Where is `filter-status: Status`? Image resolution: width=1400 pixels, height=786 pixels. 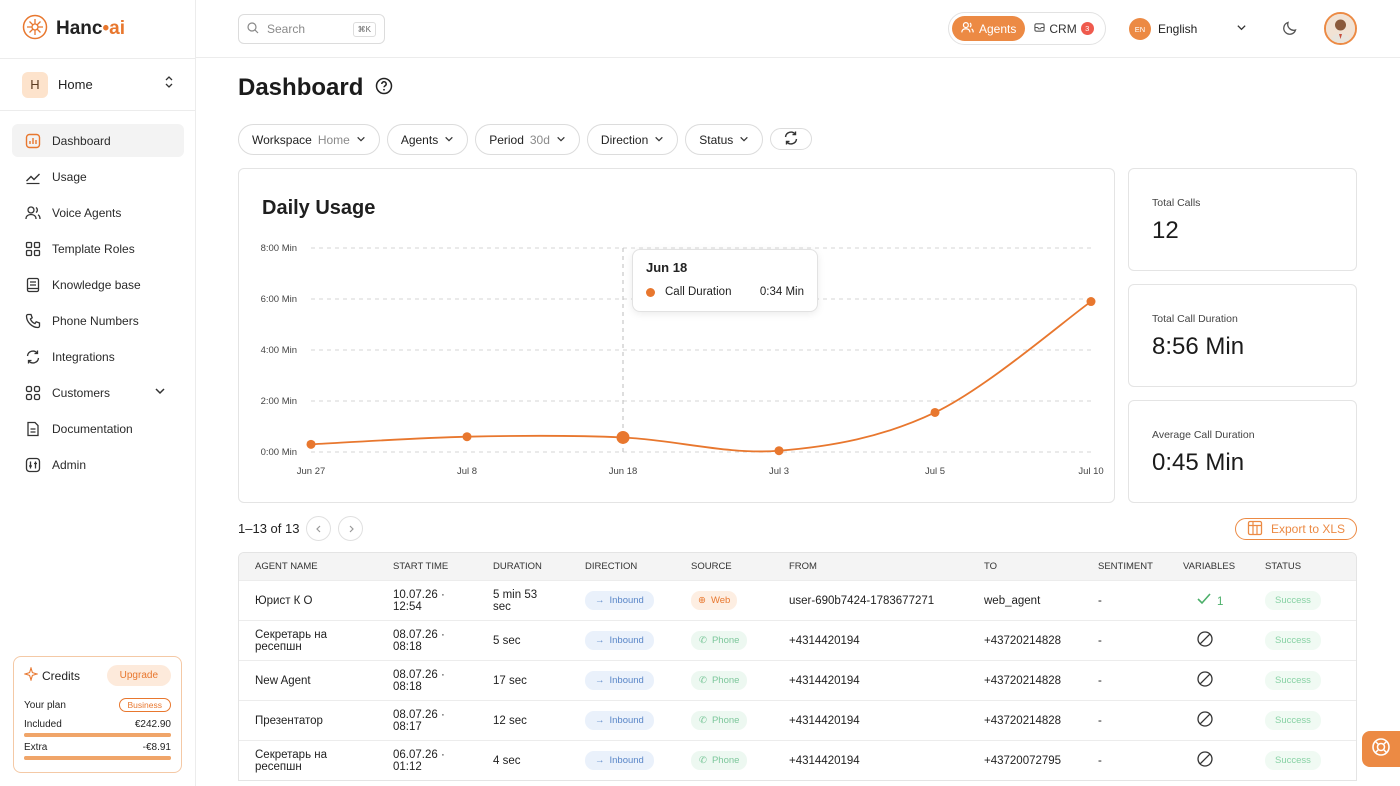 filter-status: Status is located at coordinates (724, 139).